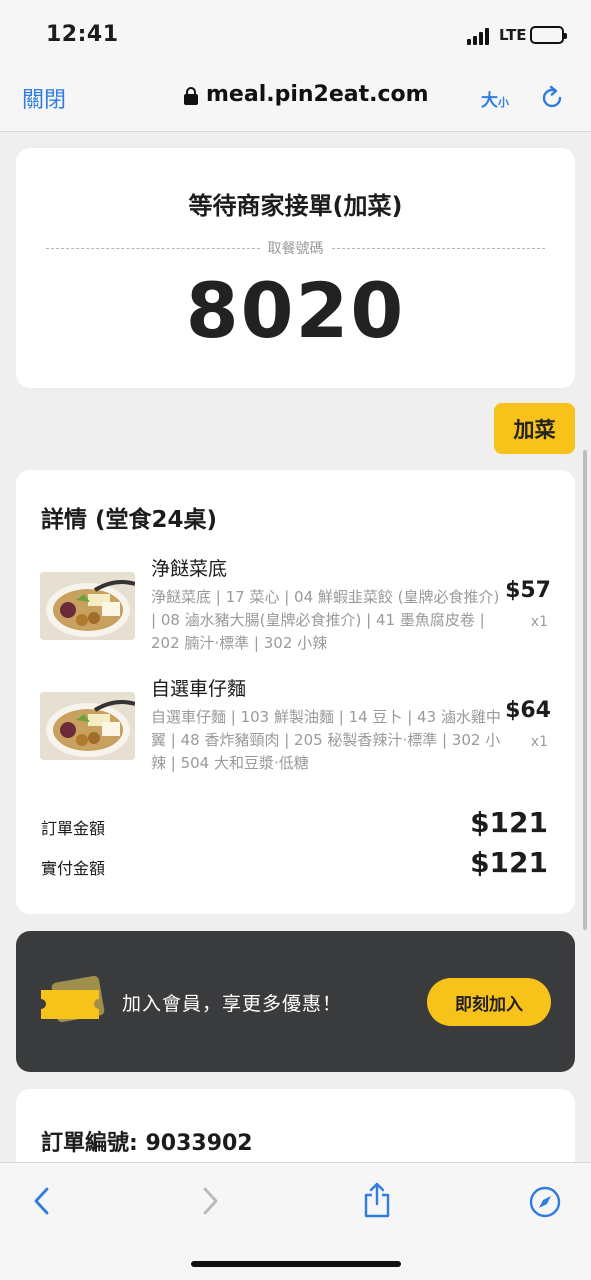 The width and height of the screenshot is (591, 1280). What do you see at coordinates (295, 35) in the screenshot?
I see `status-bar: 12:41 LTE` at bounding box center [295, 35].